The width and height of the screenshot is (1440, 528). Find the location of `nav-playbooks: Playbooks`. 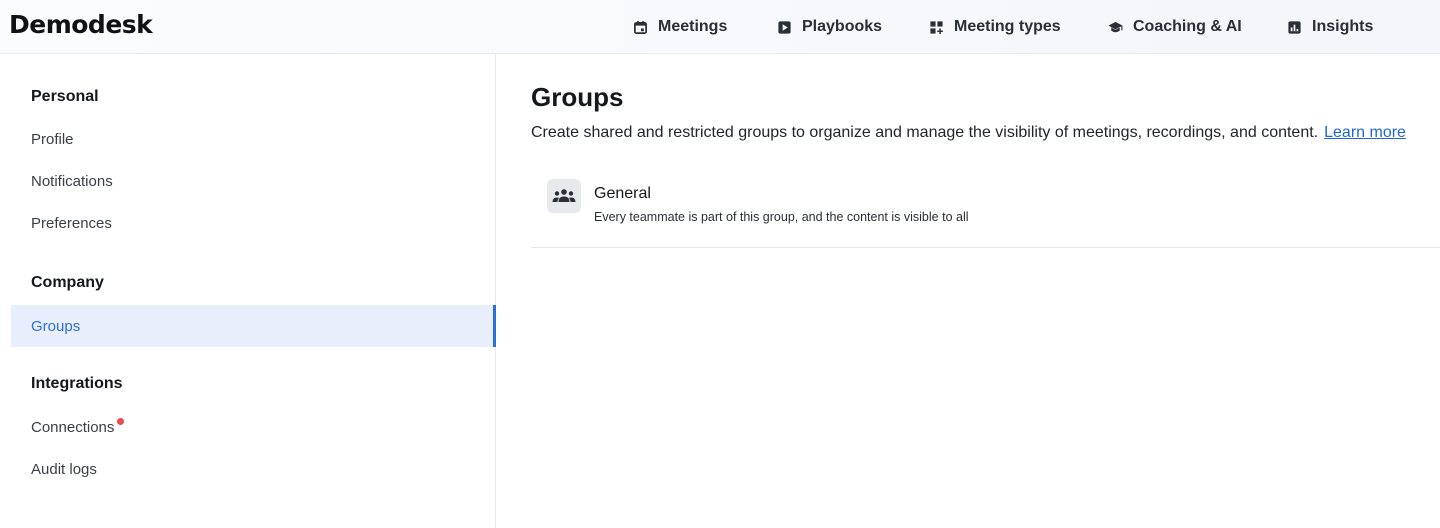

nav-playbooks: Playbooks is located at coordinates (829, 27).